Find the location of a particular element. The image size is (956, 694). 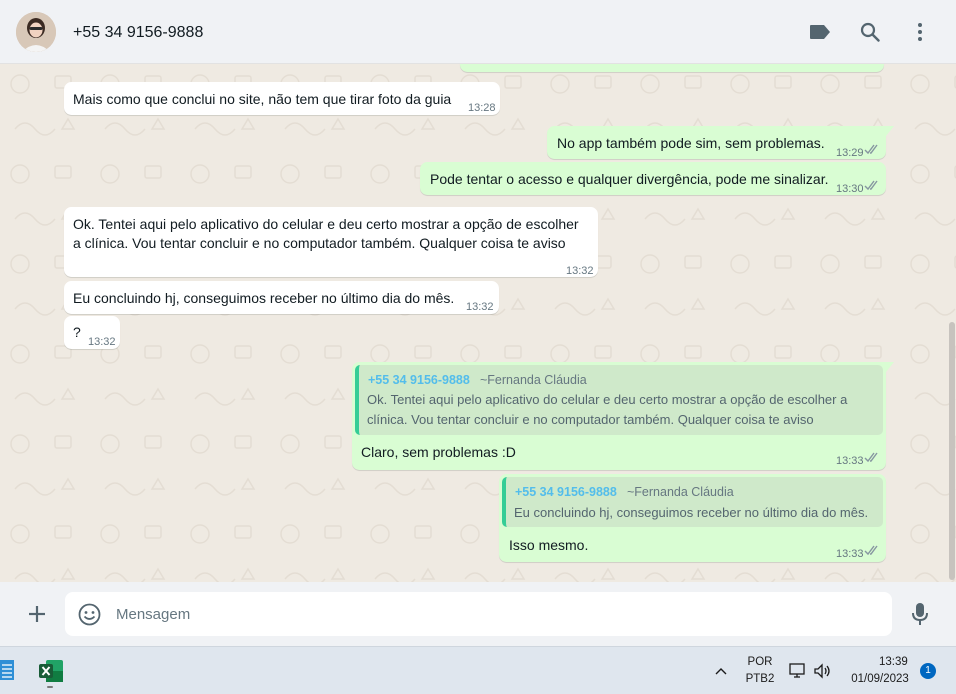

emoji-icon is located at coordinates (89, 614).